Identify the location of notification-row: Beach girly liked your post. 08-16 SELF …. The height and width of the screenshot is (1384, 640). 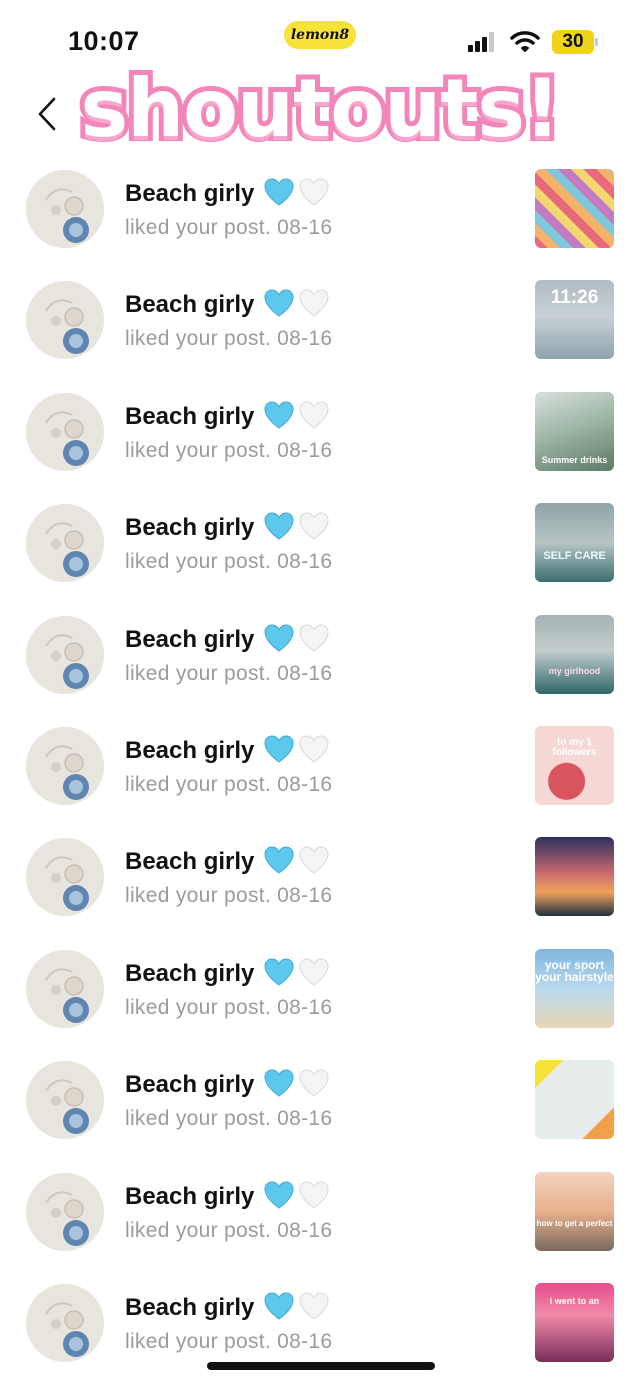
(320, 553).